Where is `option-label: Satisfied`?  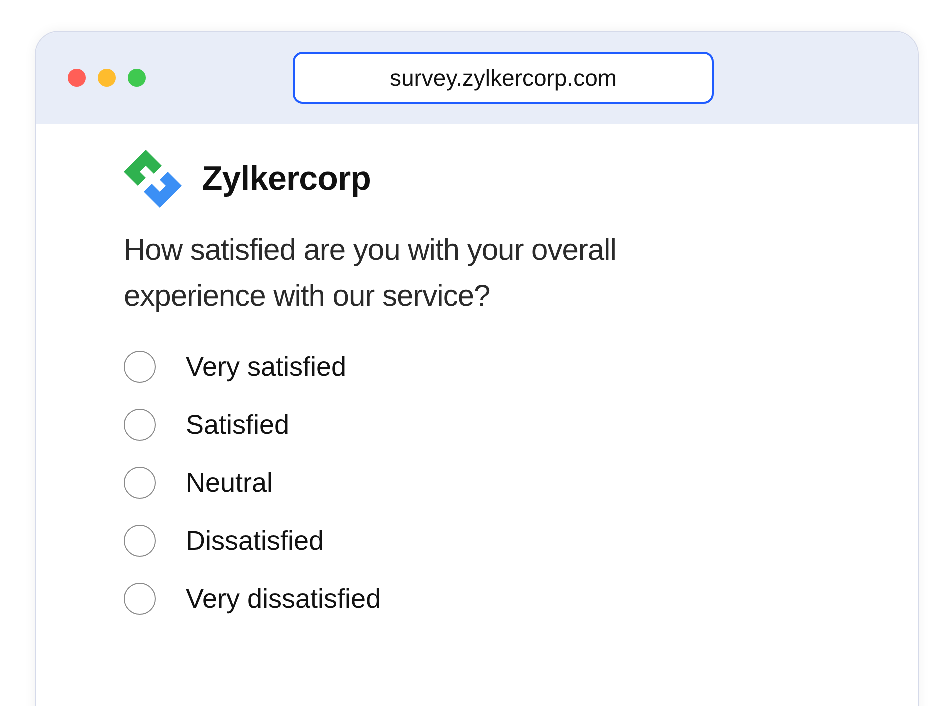
option-label: Satisfied is located at coordinates (238, 425).